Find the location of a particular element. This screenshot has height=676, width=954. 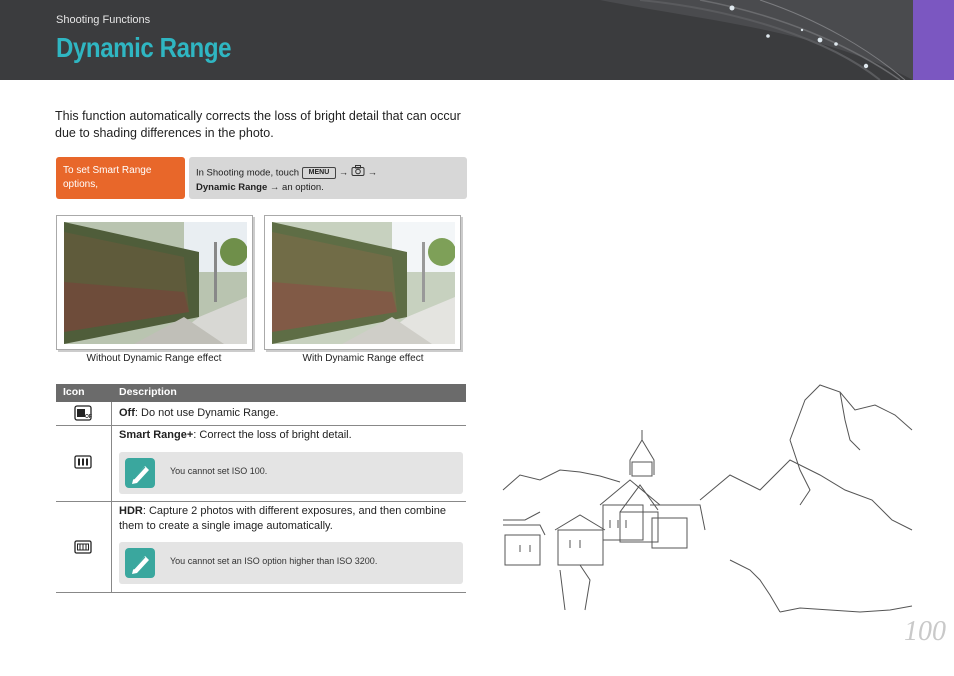

note-smart-range: You cannot set ISO 100. is located at coordinates (291, 473).